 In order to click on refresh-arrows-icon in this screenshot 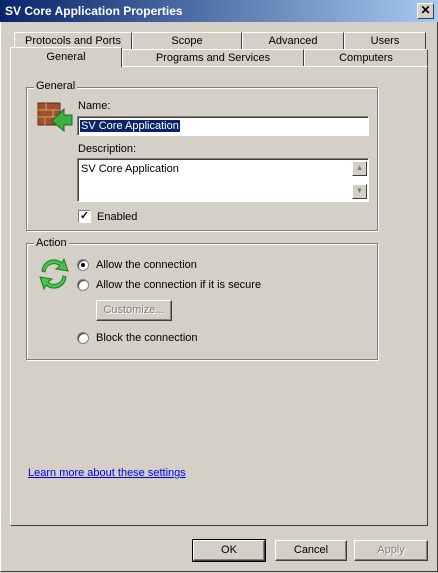, I will do `click(54, 274)`.